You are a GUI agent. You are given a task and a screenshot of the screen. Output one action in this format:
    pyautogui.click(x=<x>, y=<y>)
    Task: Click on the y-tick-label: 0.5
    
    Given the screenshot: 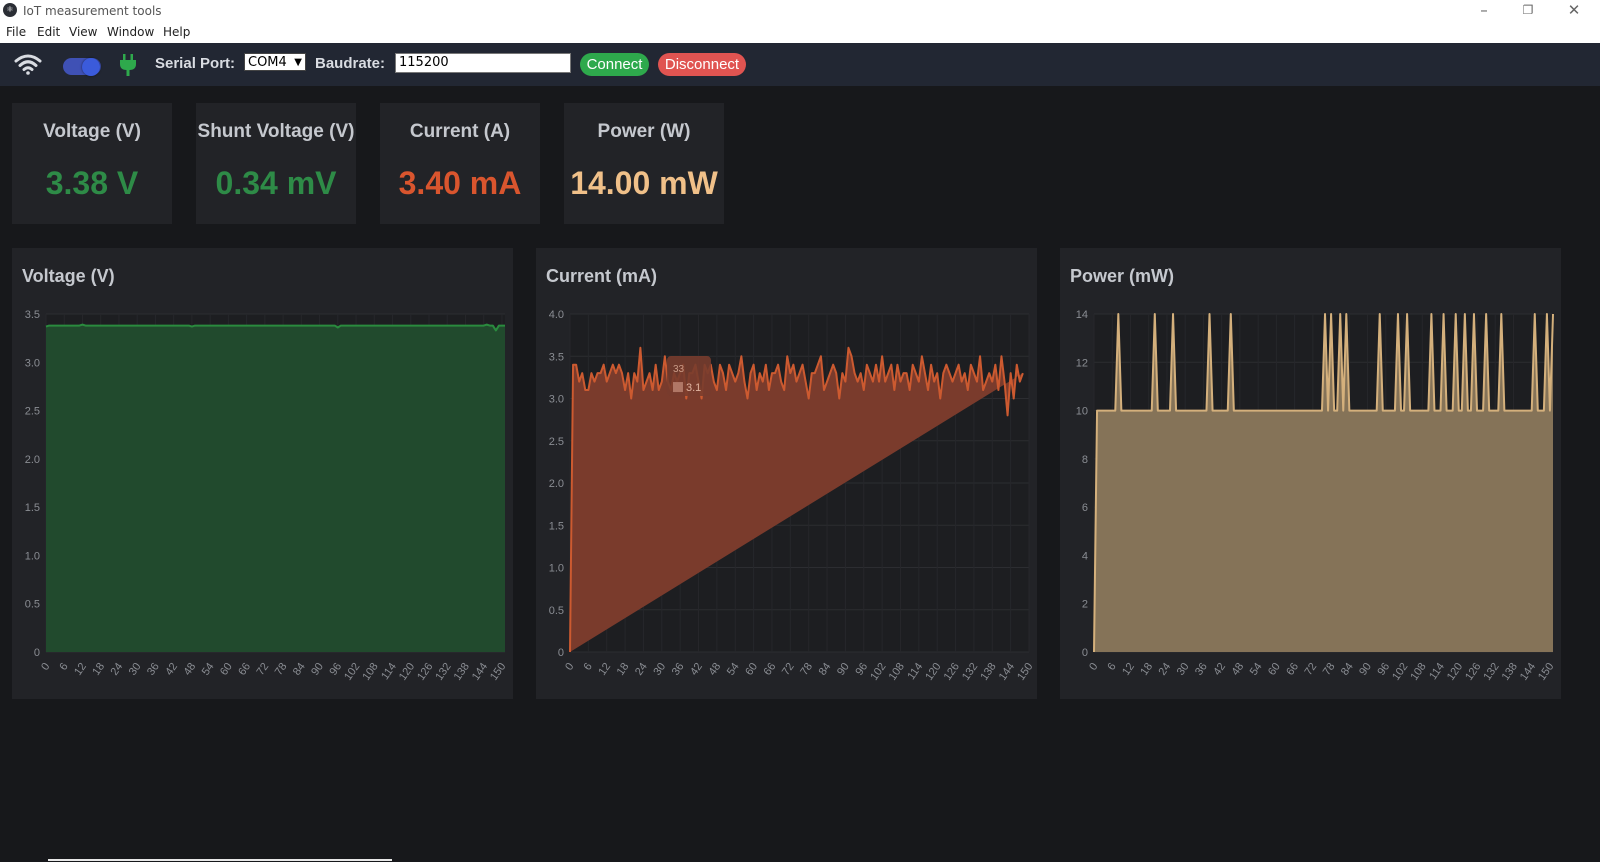 What is the action you would take?
    pyautogui.click(x=32, y=605)
    